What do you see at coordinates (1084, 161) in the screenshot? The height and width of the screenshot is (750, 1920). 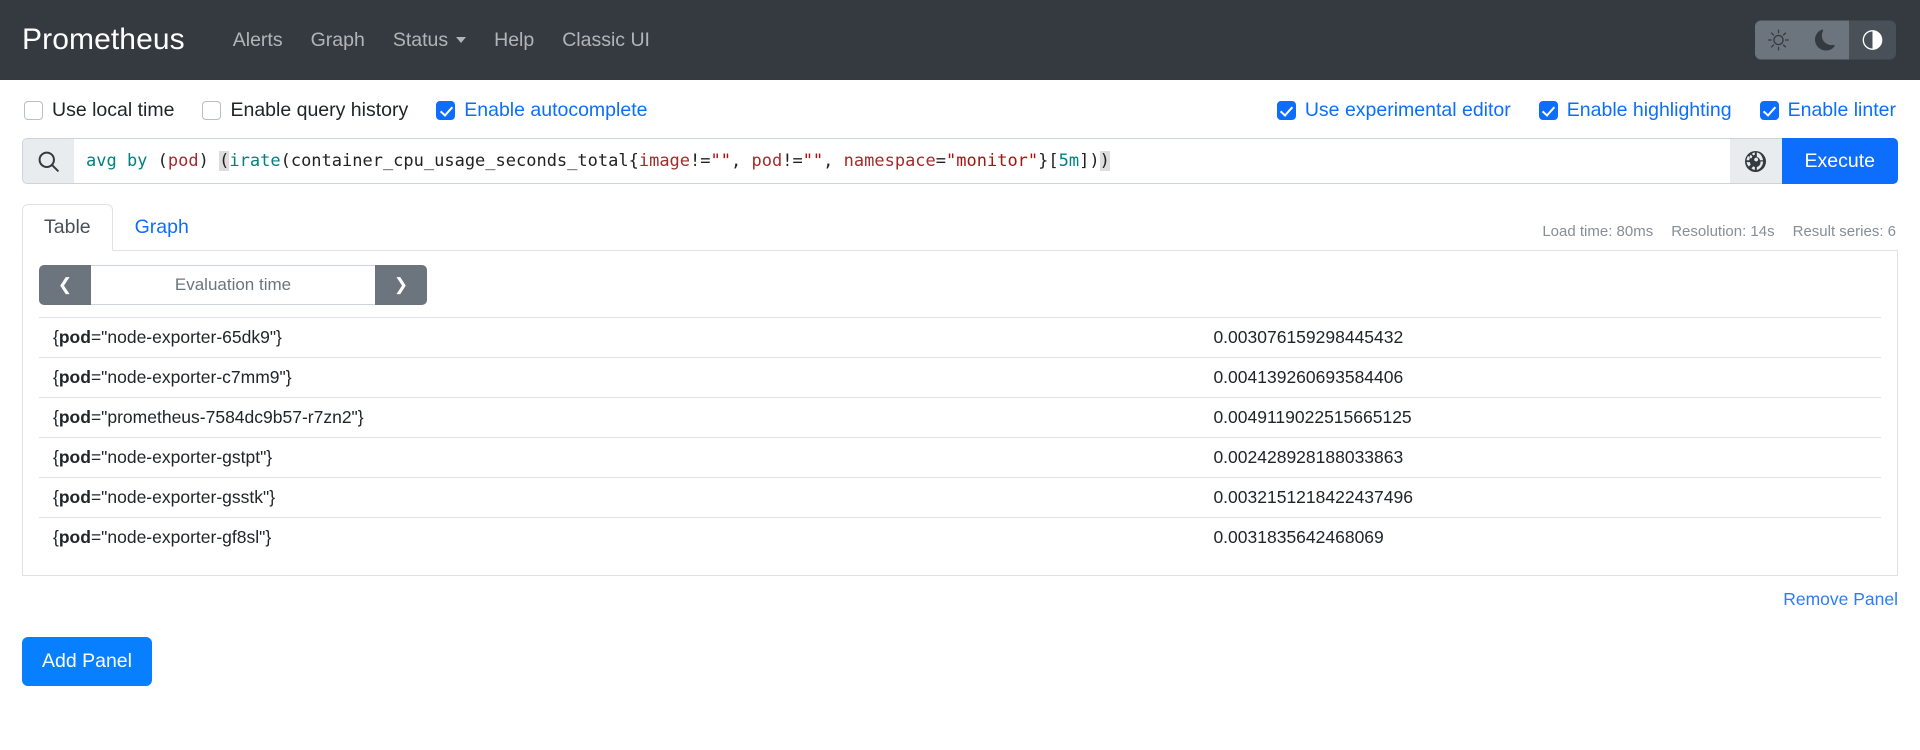 I see `promql-token: ]` at bounding box center [1084, 161].